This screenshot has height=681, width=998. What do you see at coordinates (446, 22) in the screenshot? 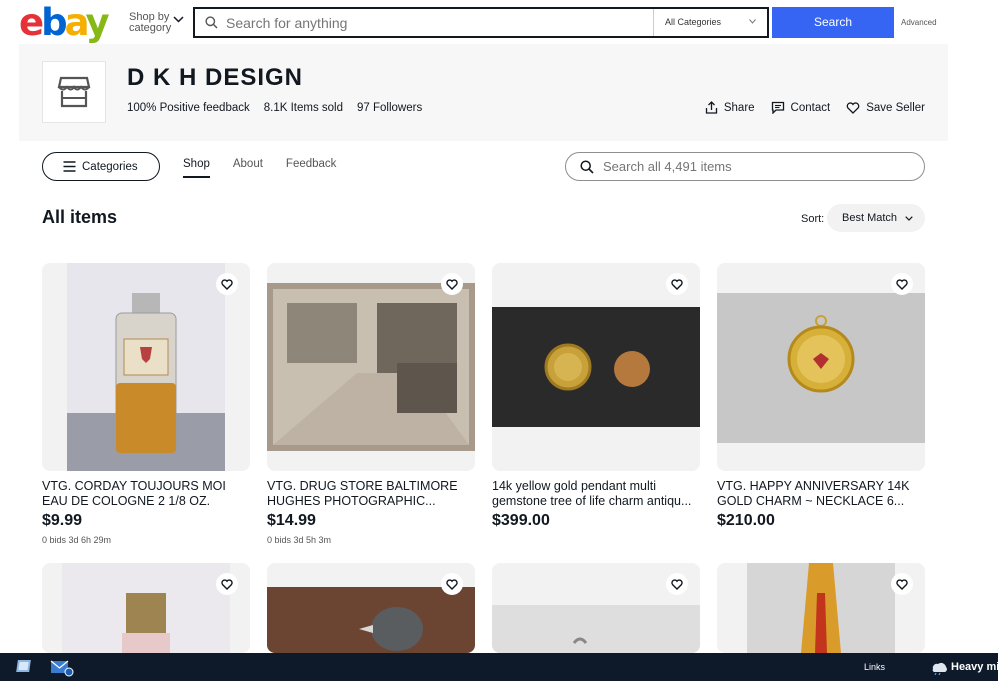
I see `global-search-input` at bounding box center [446, 22].